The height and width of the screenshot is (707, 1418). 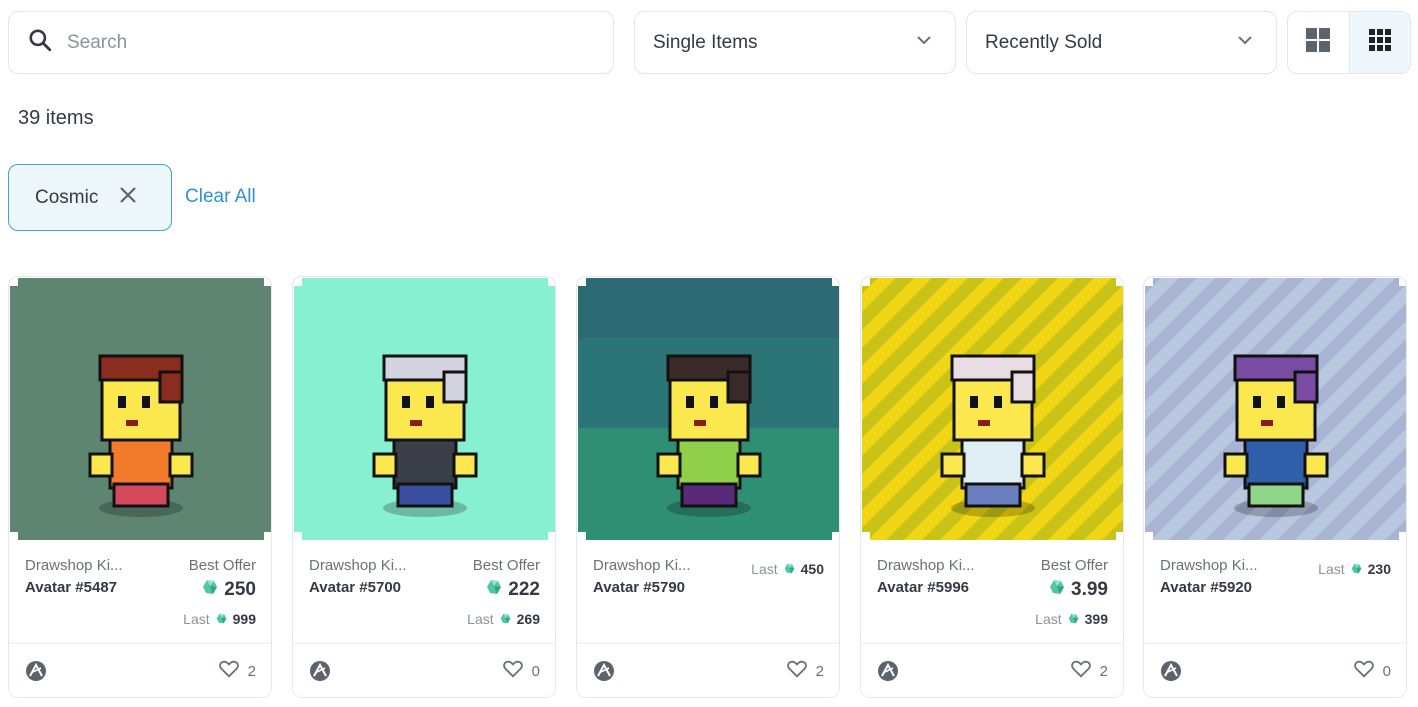 What do you see at coordinates (56, 118) in the screenshot?
I see `result-count: 39 items` at bounding box center [56, 118].